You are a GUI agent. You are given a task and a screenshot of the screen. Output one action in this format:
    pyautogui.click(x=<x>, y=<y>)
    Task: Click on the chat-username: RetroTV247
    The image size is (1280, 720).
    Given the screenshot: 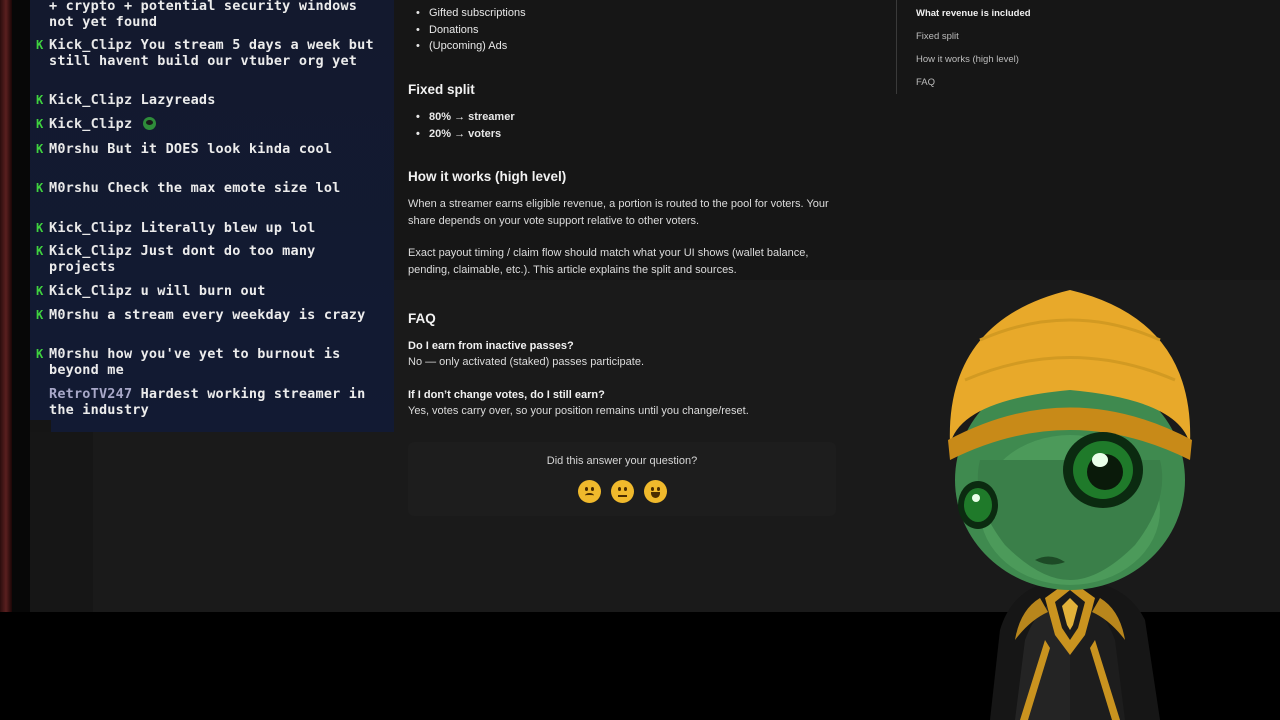 What is the action you would take?
    pyautogui.click(x=90, y=394)
    